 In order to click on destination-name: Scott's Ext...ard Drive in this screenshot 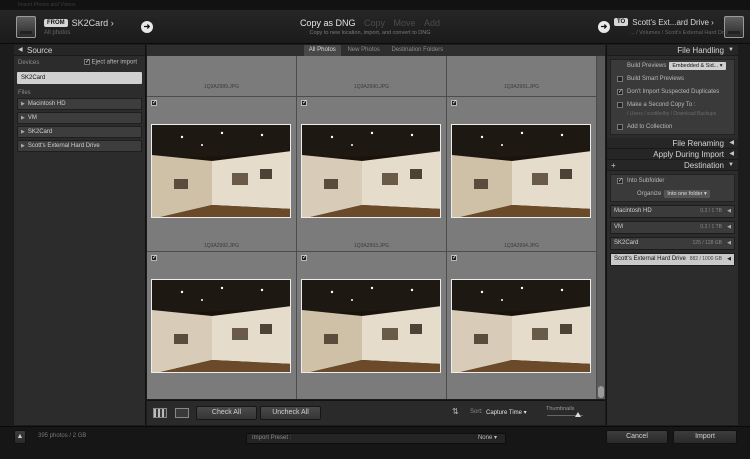, I will do `click(670, 22)`.